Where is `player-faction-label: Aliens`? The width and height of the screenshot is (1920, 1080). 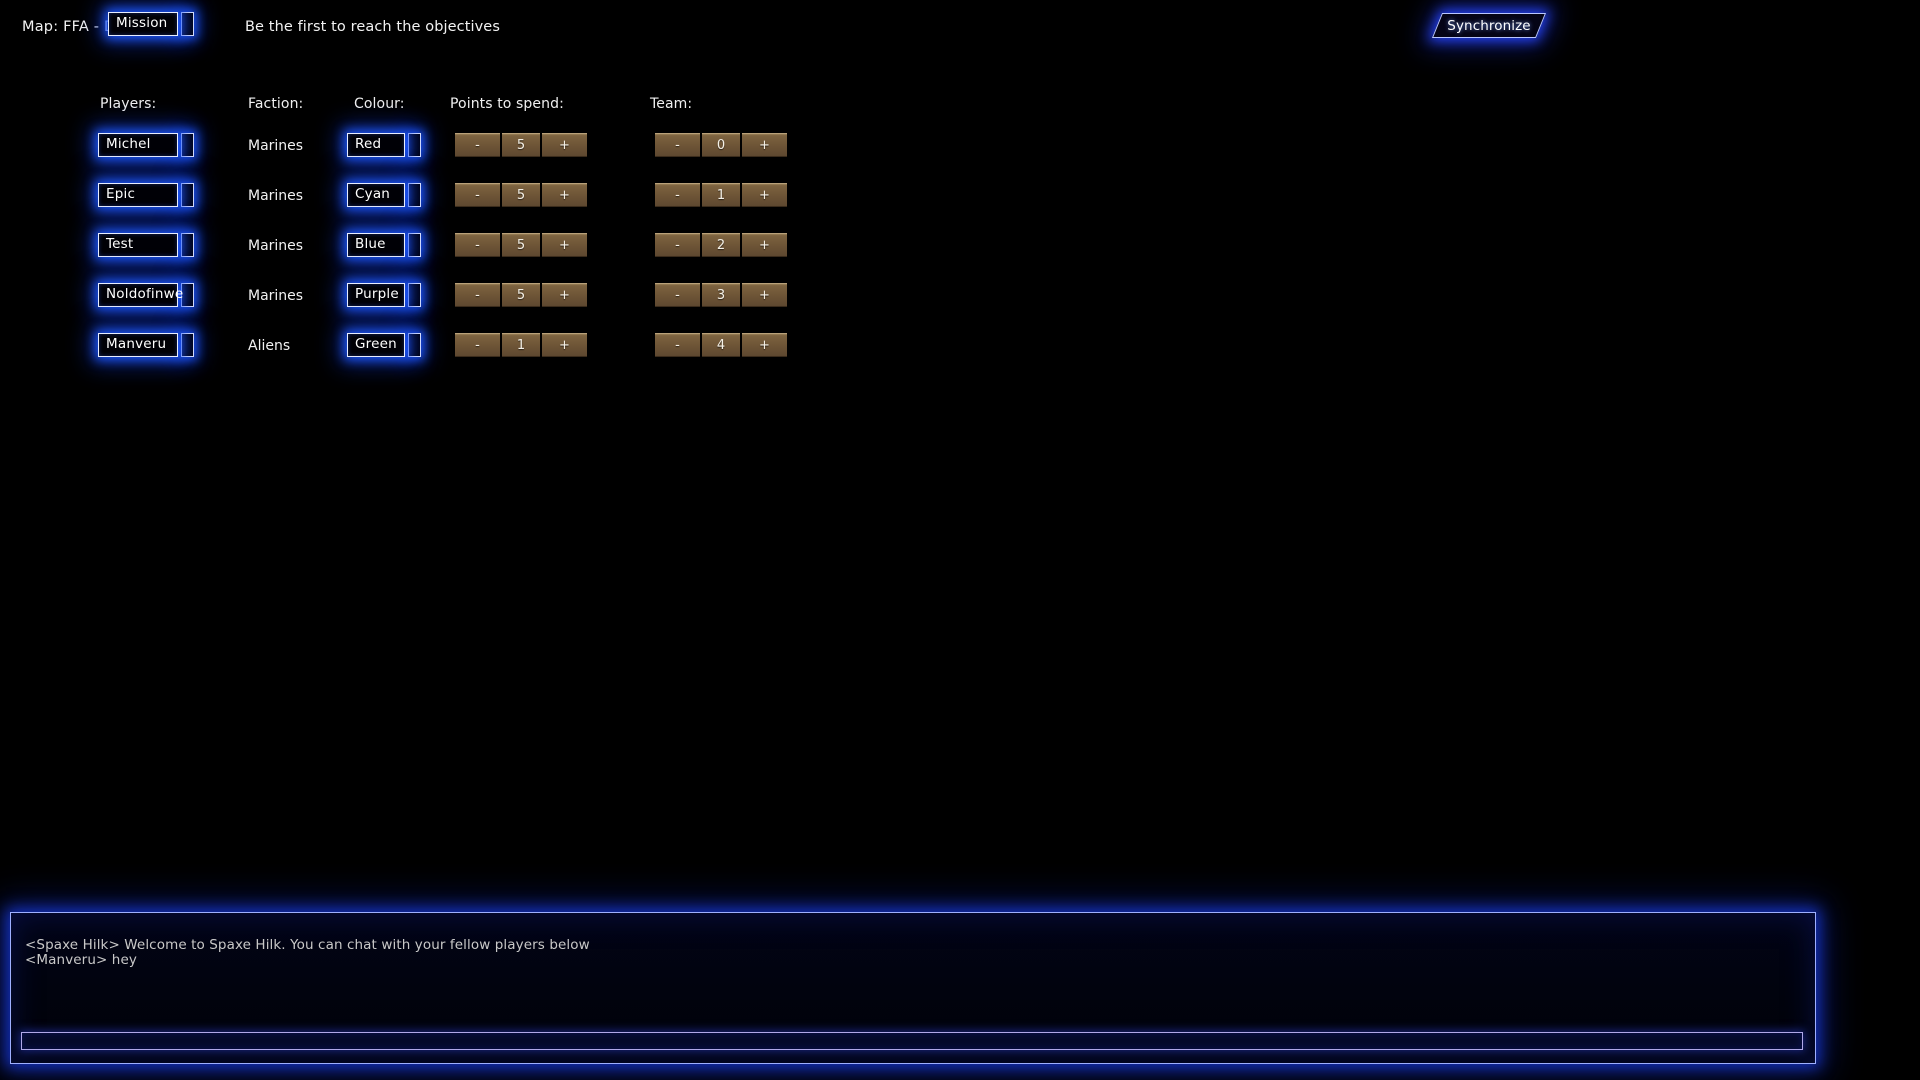
player-faction-label: Aliens is located at coordinates (269, 346).